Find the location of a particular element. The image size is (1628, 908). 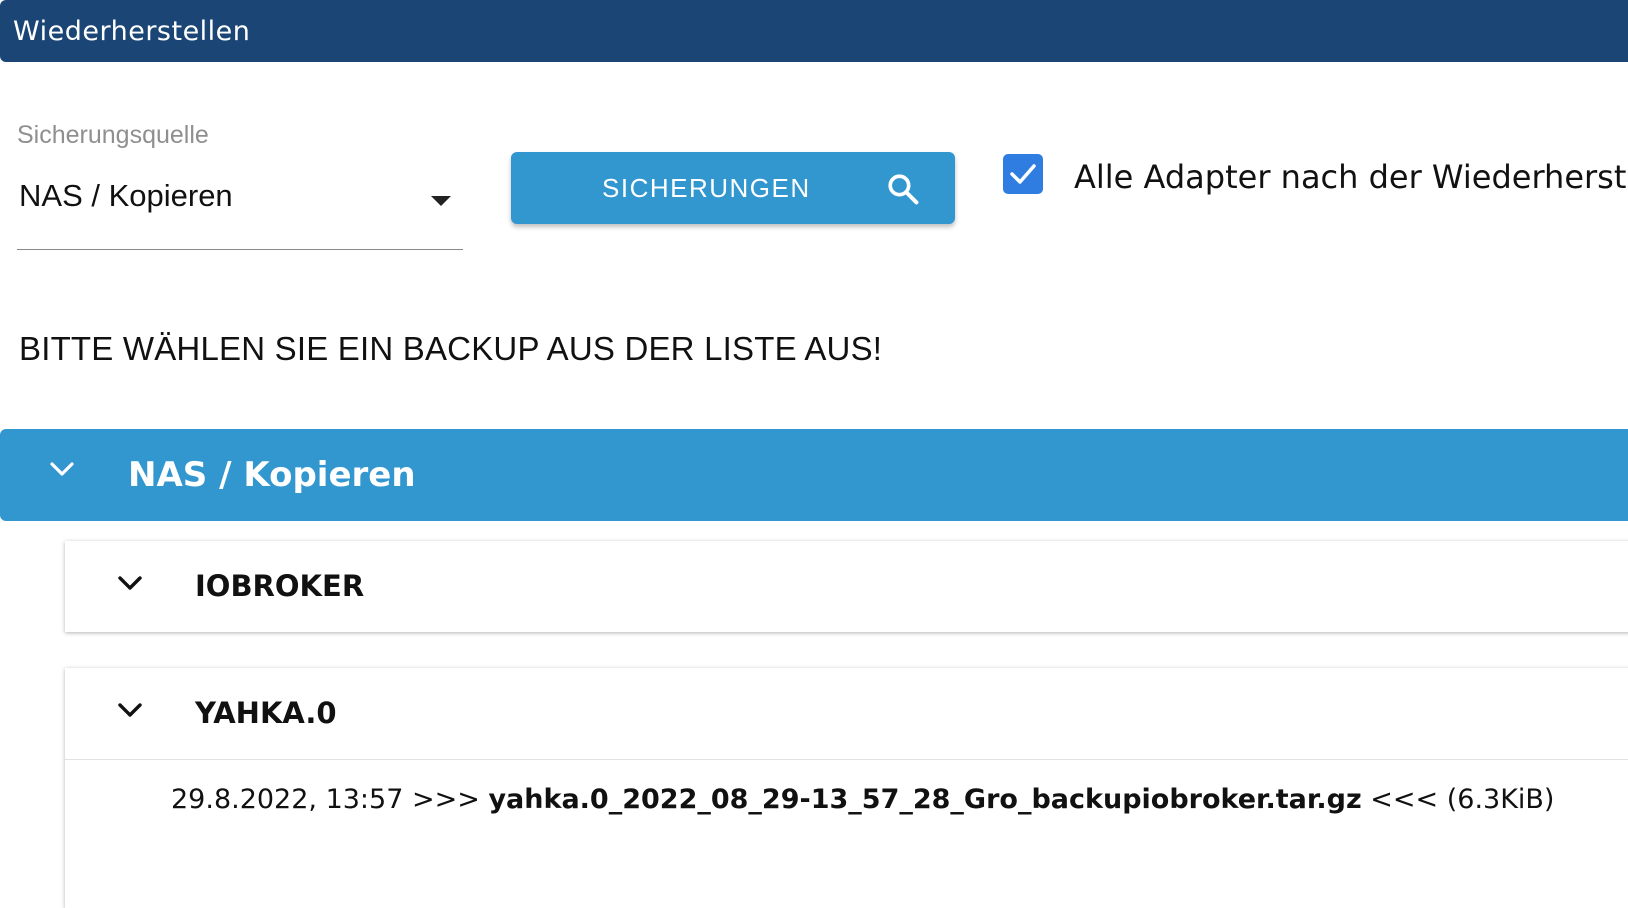

group-header-iobroker: IOBROKER is located at coordinates (846, 586).